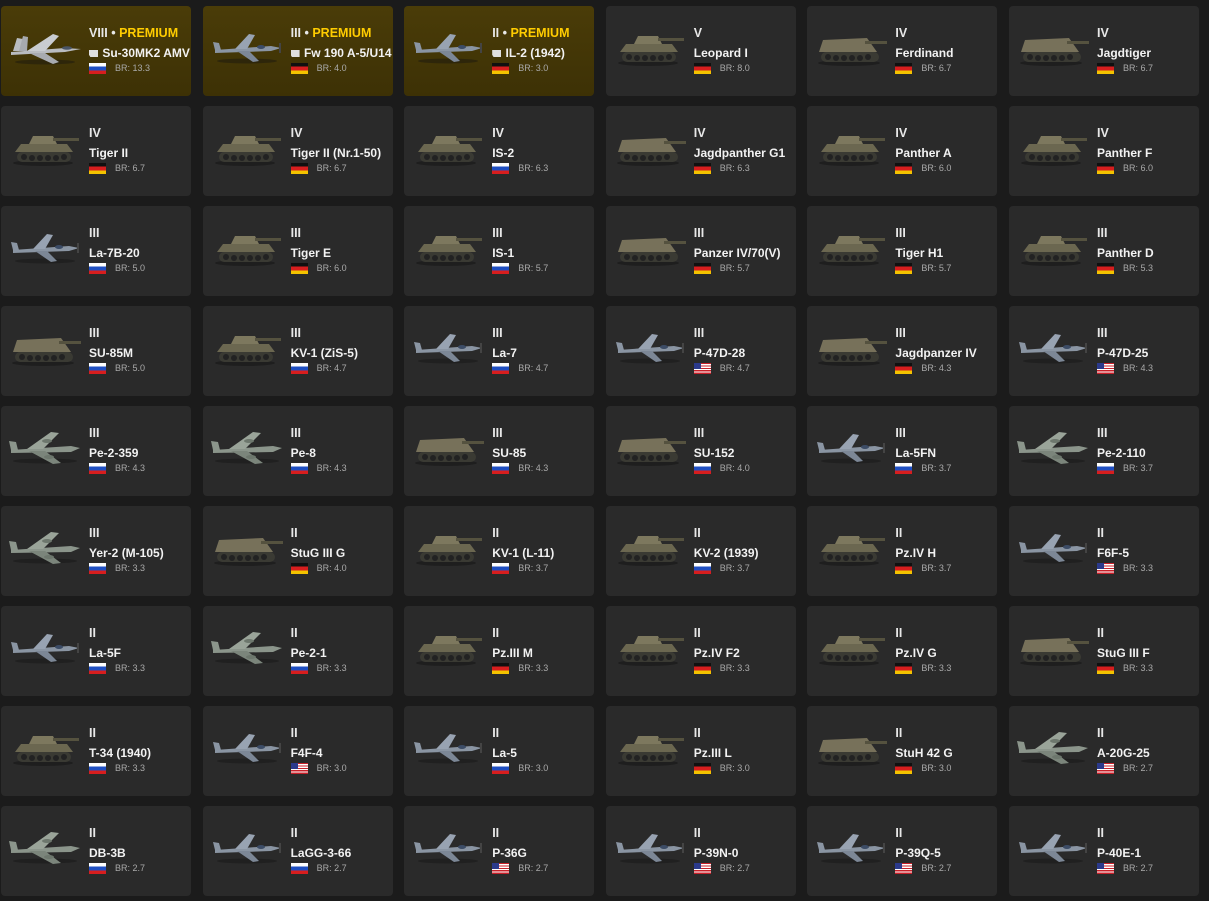  Describe the element at coordinates (700, 151) in the screenshot. I see `vehicle-card: IV Jagdpanther G1 BR: 6.3` at that location.